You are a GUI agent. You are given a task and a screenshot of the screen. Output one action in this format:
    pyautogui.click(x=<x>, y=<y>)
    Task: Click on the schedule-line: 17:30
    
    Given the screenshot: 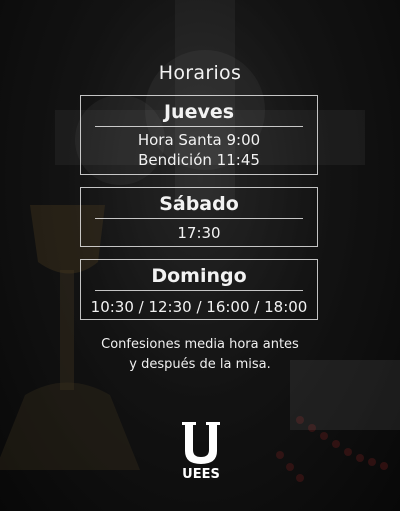 What is the action you would take?
    pyautogui.click(x=199, y=233)
    